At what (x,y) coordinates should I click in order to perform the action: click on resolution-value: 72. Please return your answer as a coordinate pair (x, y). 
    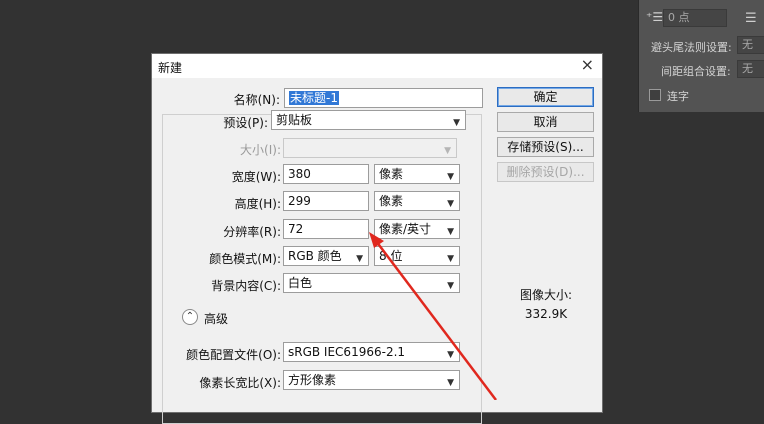
    Looking at the image, I should click on (296, 229).